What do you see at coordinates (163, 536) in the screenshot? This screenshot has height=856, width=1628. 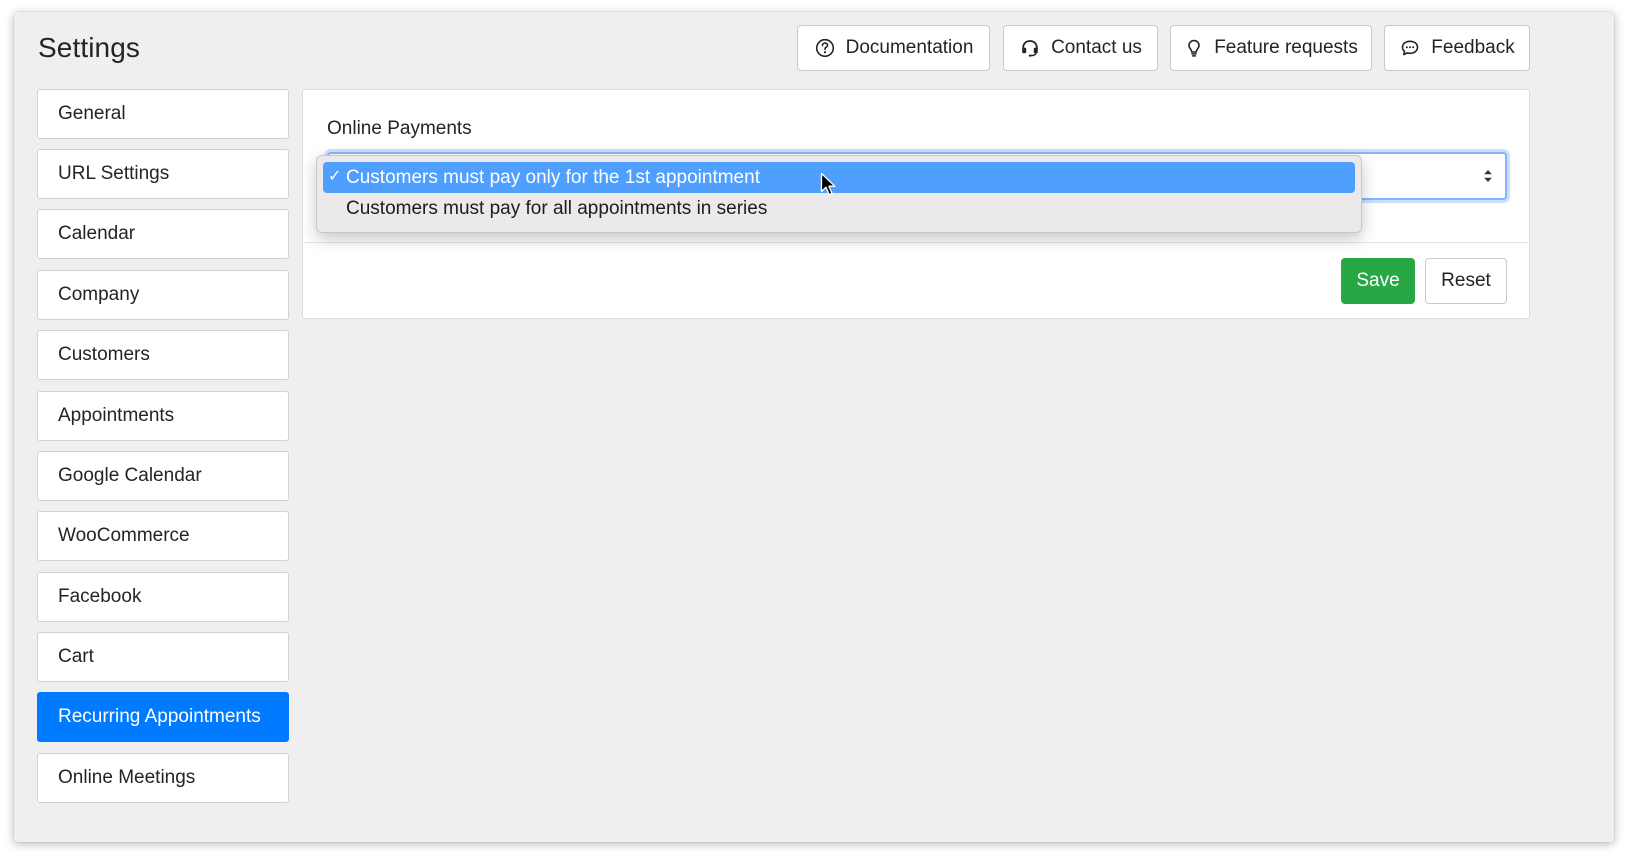 I see `sidebar-item-woocommerce: WooCommerce` at bounding box center [163, 536].